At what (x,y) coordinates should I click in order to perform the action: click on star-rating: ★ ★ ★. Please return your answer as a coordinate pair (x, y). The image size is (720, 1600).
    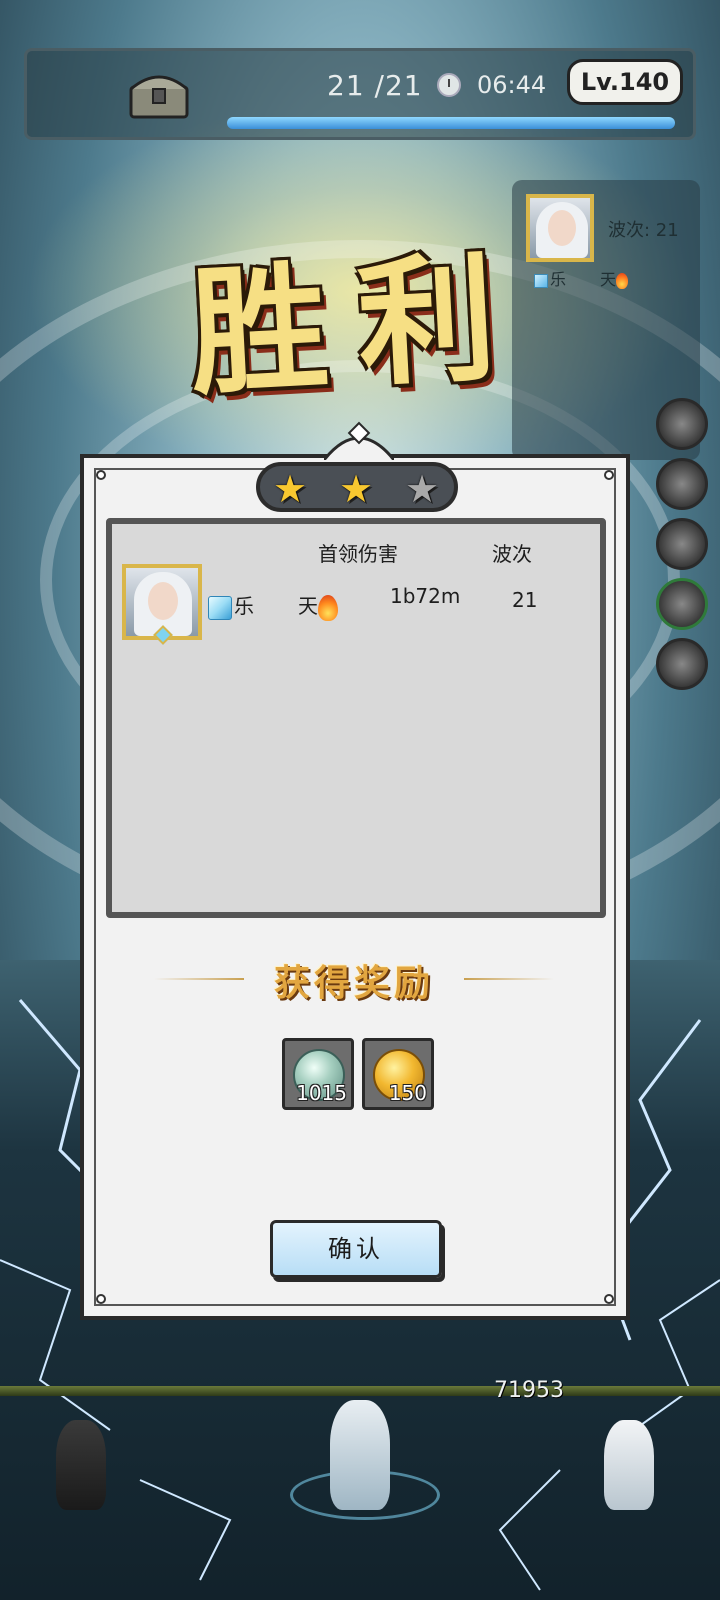
    Looking at the image, I should click on (357, 487).